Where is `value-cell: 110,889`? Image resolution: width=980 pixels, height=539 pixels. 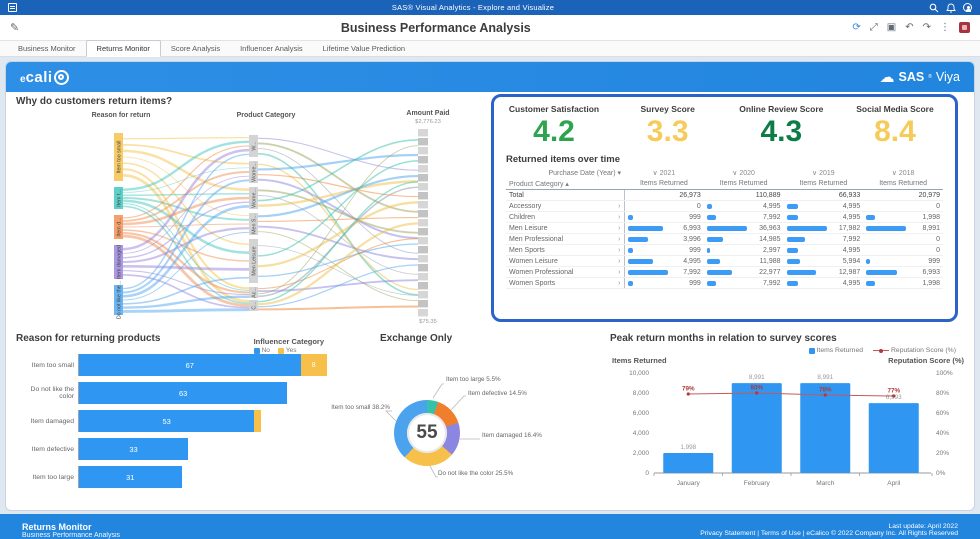
value-cell: 110,889 is located at coordinates (743, 195).